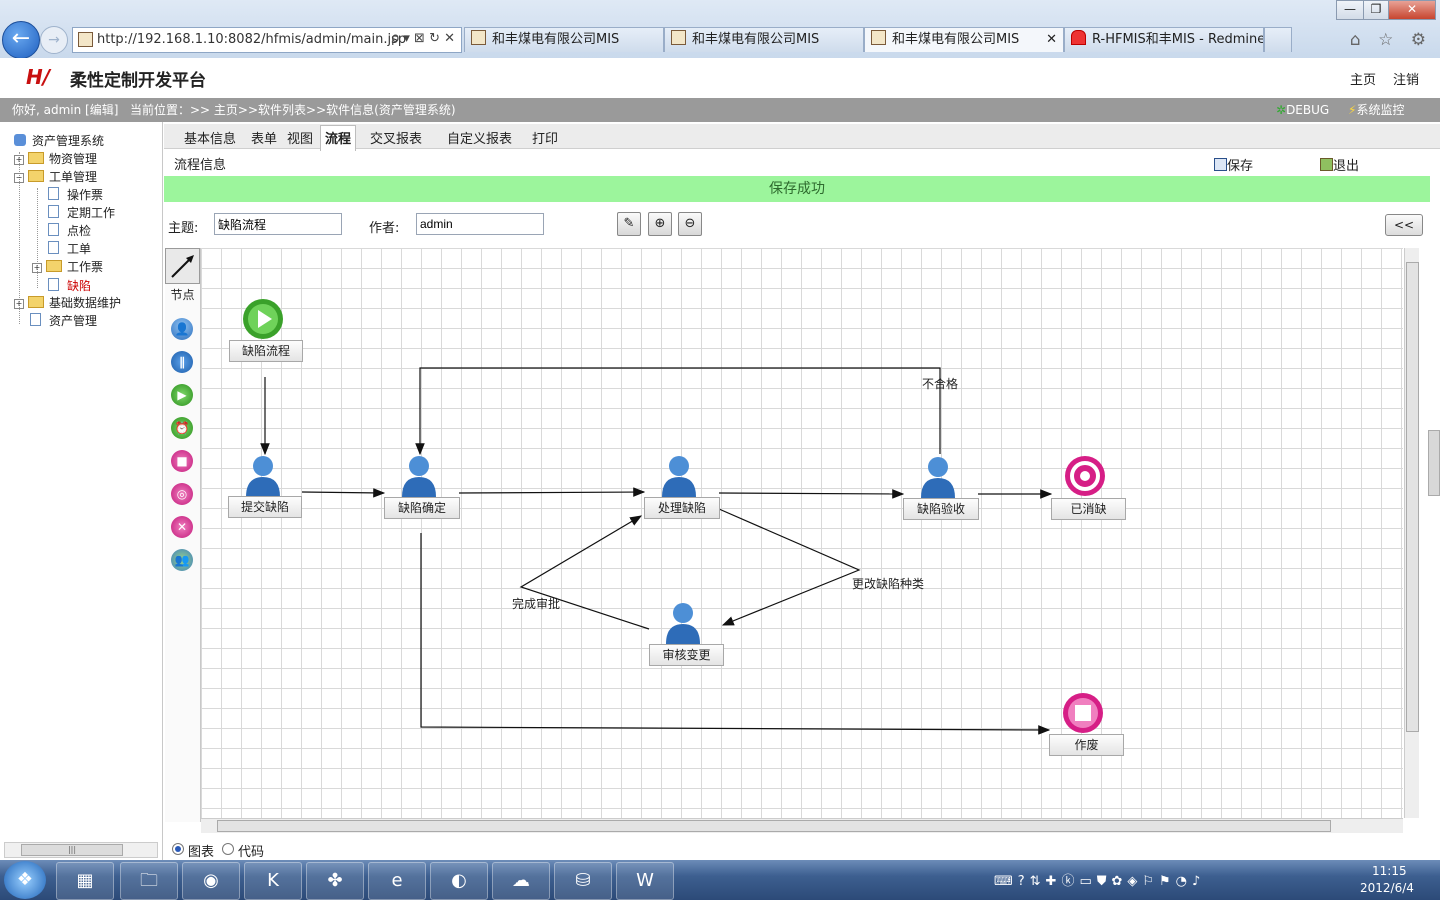 The height and width of the screenshot is (900, 1440). I want to click on new-tab-button, so click(1278, 39).